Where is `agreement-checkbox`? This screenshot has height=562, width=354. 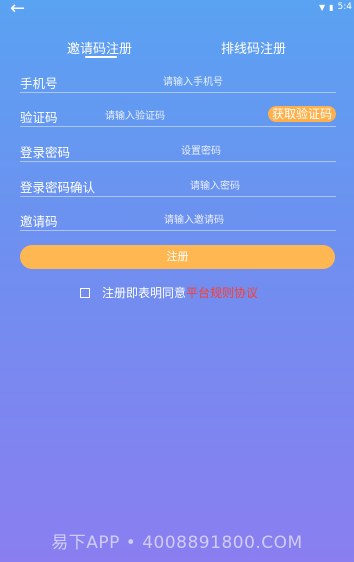
agreement-checkbox is located at coordinates (85, 292).